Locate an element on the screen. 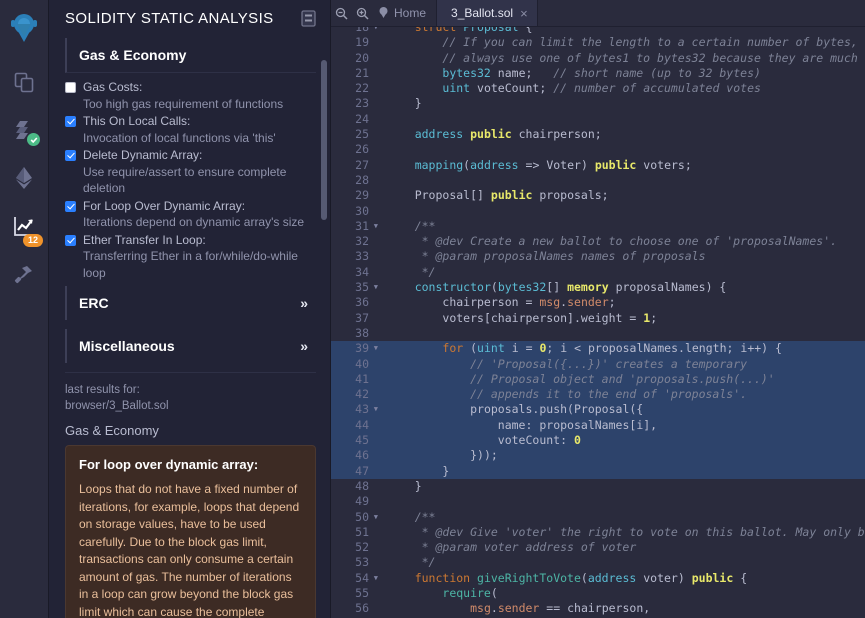 This screenshot has width=865, height=618. code-line: 28 is located at coordinates (598, 180).